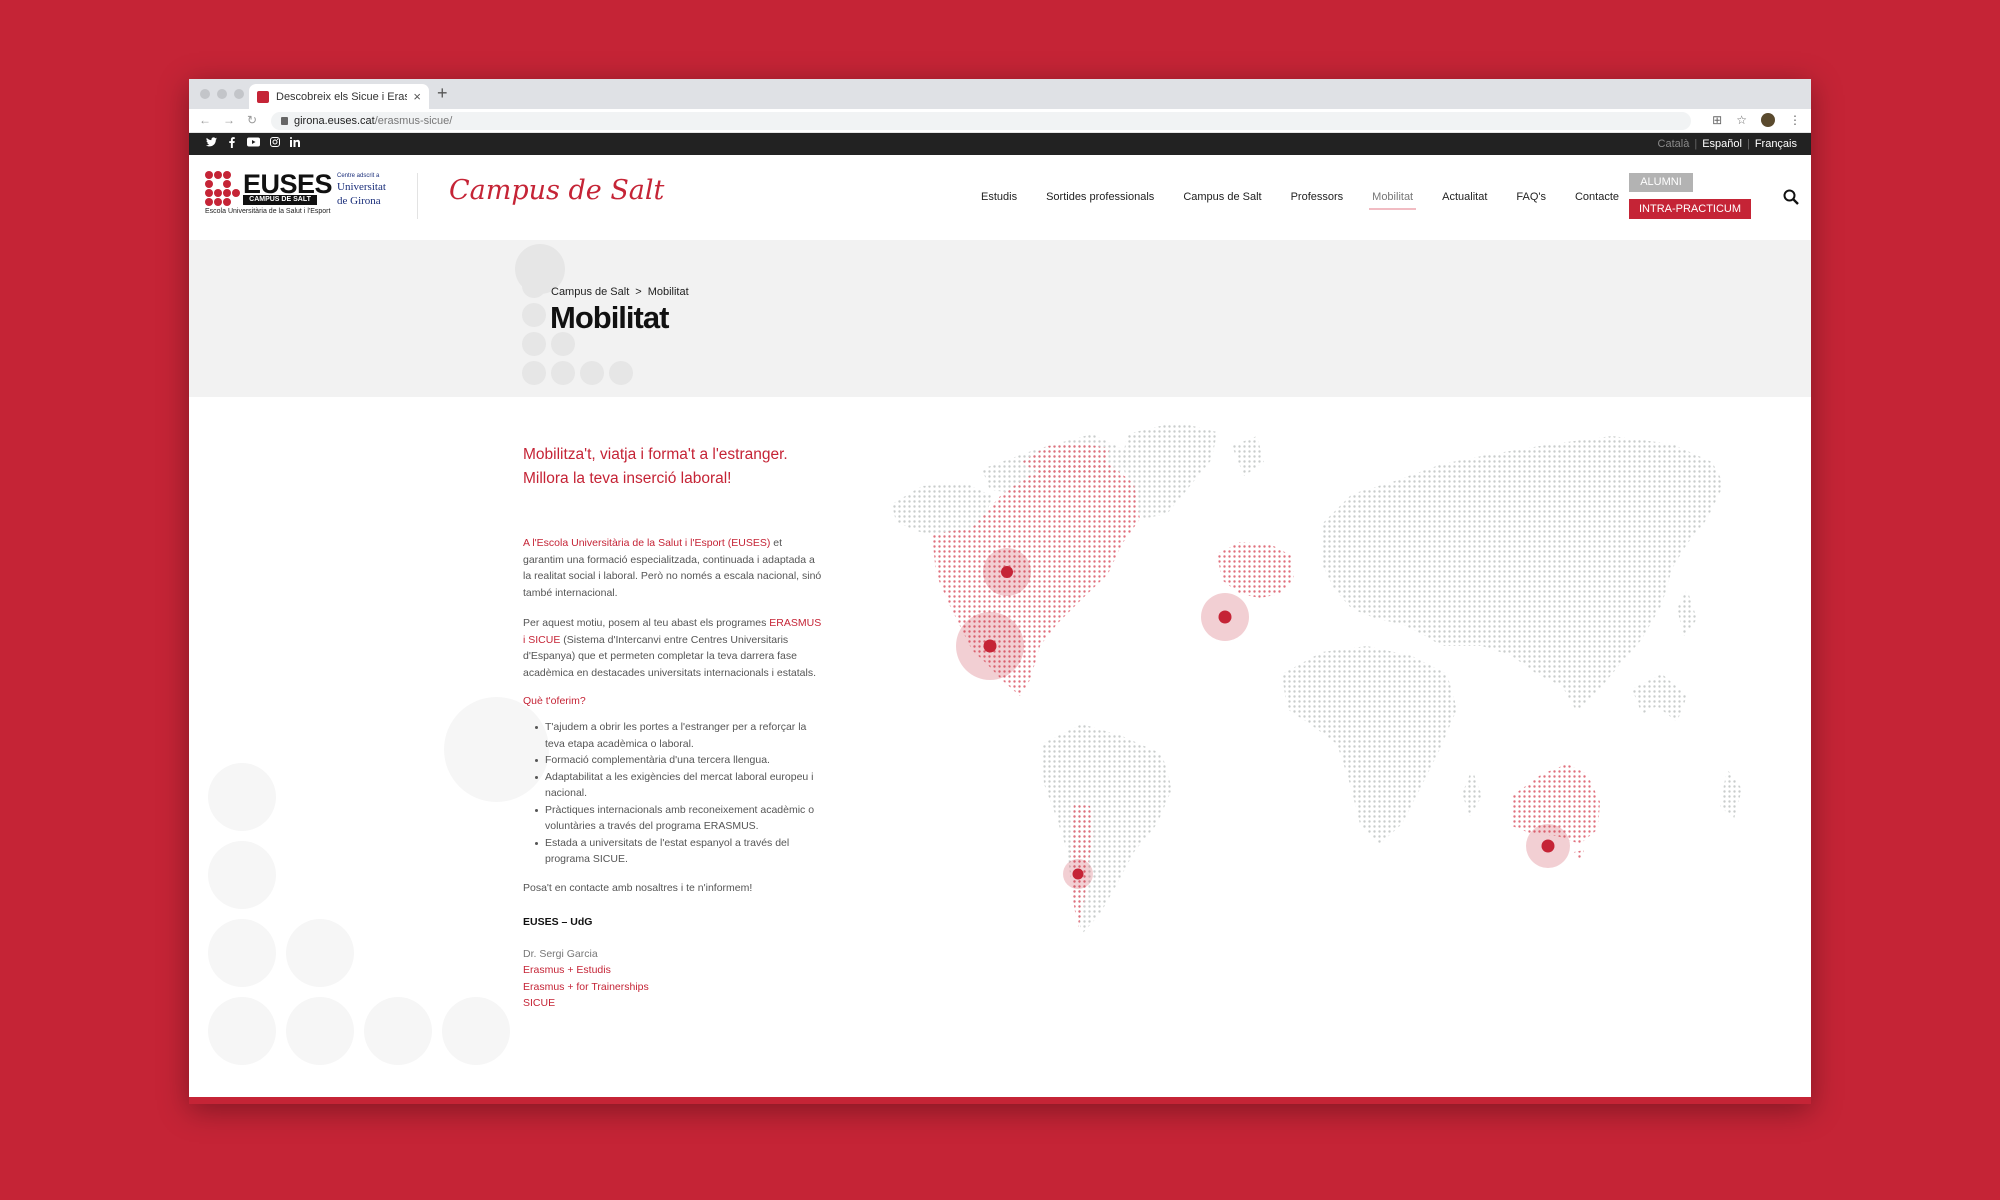 The width and height of the screenshot is (2000, 1200). I want to click on lang-francais: Français, so click(1776, 144).